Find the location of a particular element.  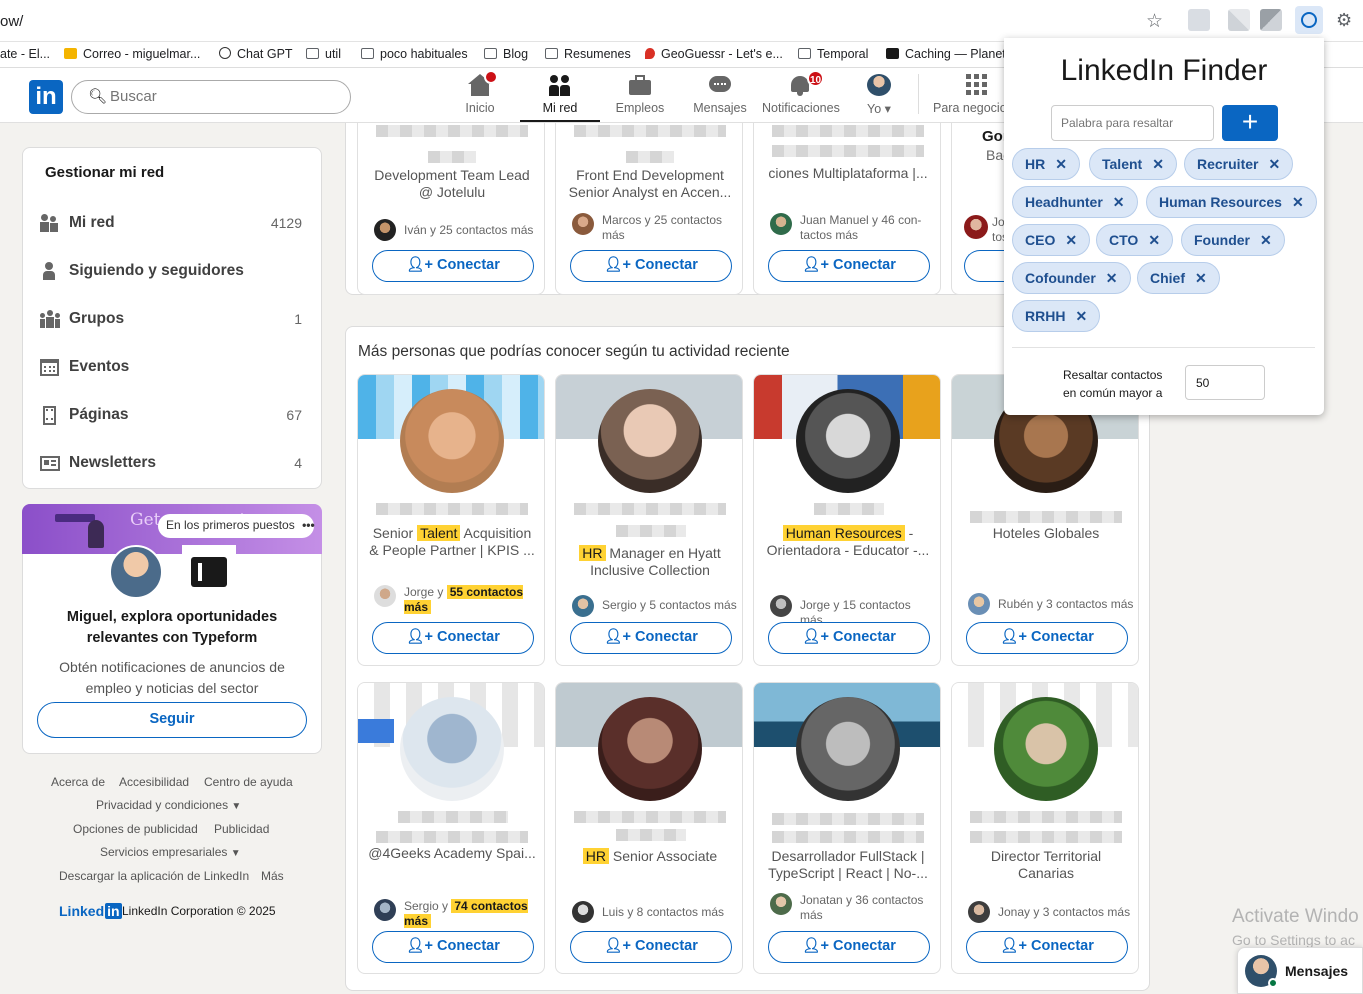

url-field: ow/ is located at coordinates (11, 21).